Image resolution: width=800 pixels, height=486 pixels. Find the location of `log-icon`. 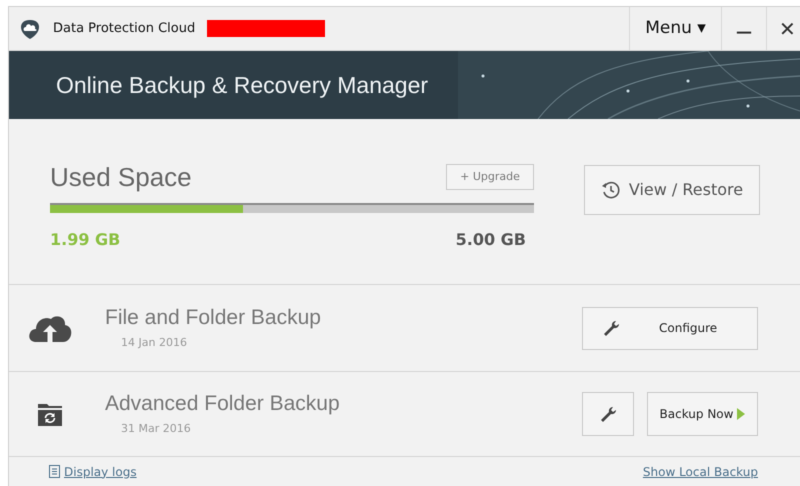

log-icon is located at coordinates (54, 471).